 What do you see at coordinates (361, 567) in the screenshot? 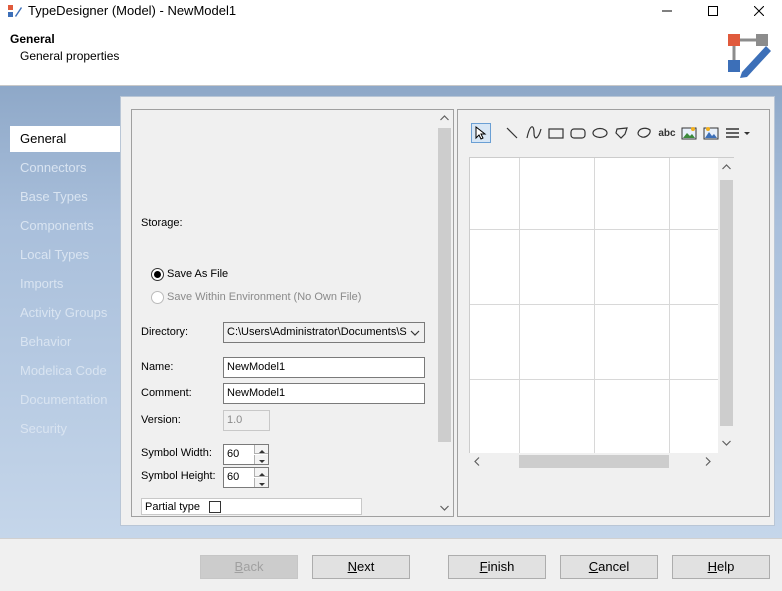
I see `next-button: Next` at bounding box center [361, 567].